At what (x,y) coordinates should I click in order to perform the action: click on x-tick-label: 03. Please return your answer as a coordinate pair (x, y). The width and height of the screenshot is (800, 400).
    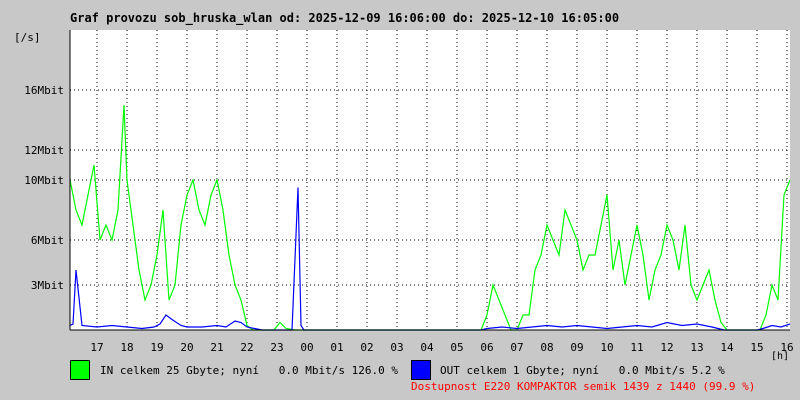
    Looking at the image, I should click on (396, 347).